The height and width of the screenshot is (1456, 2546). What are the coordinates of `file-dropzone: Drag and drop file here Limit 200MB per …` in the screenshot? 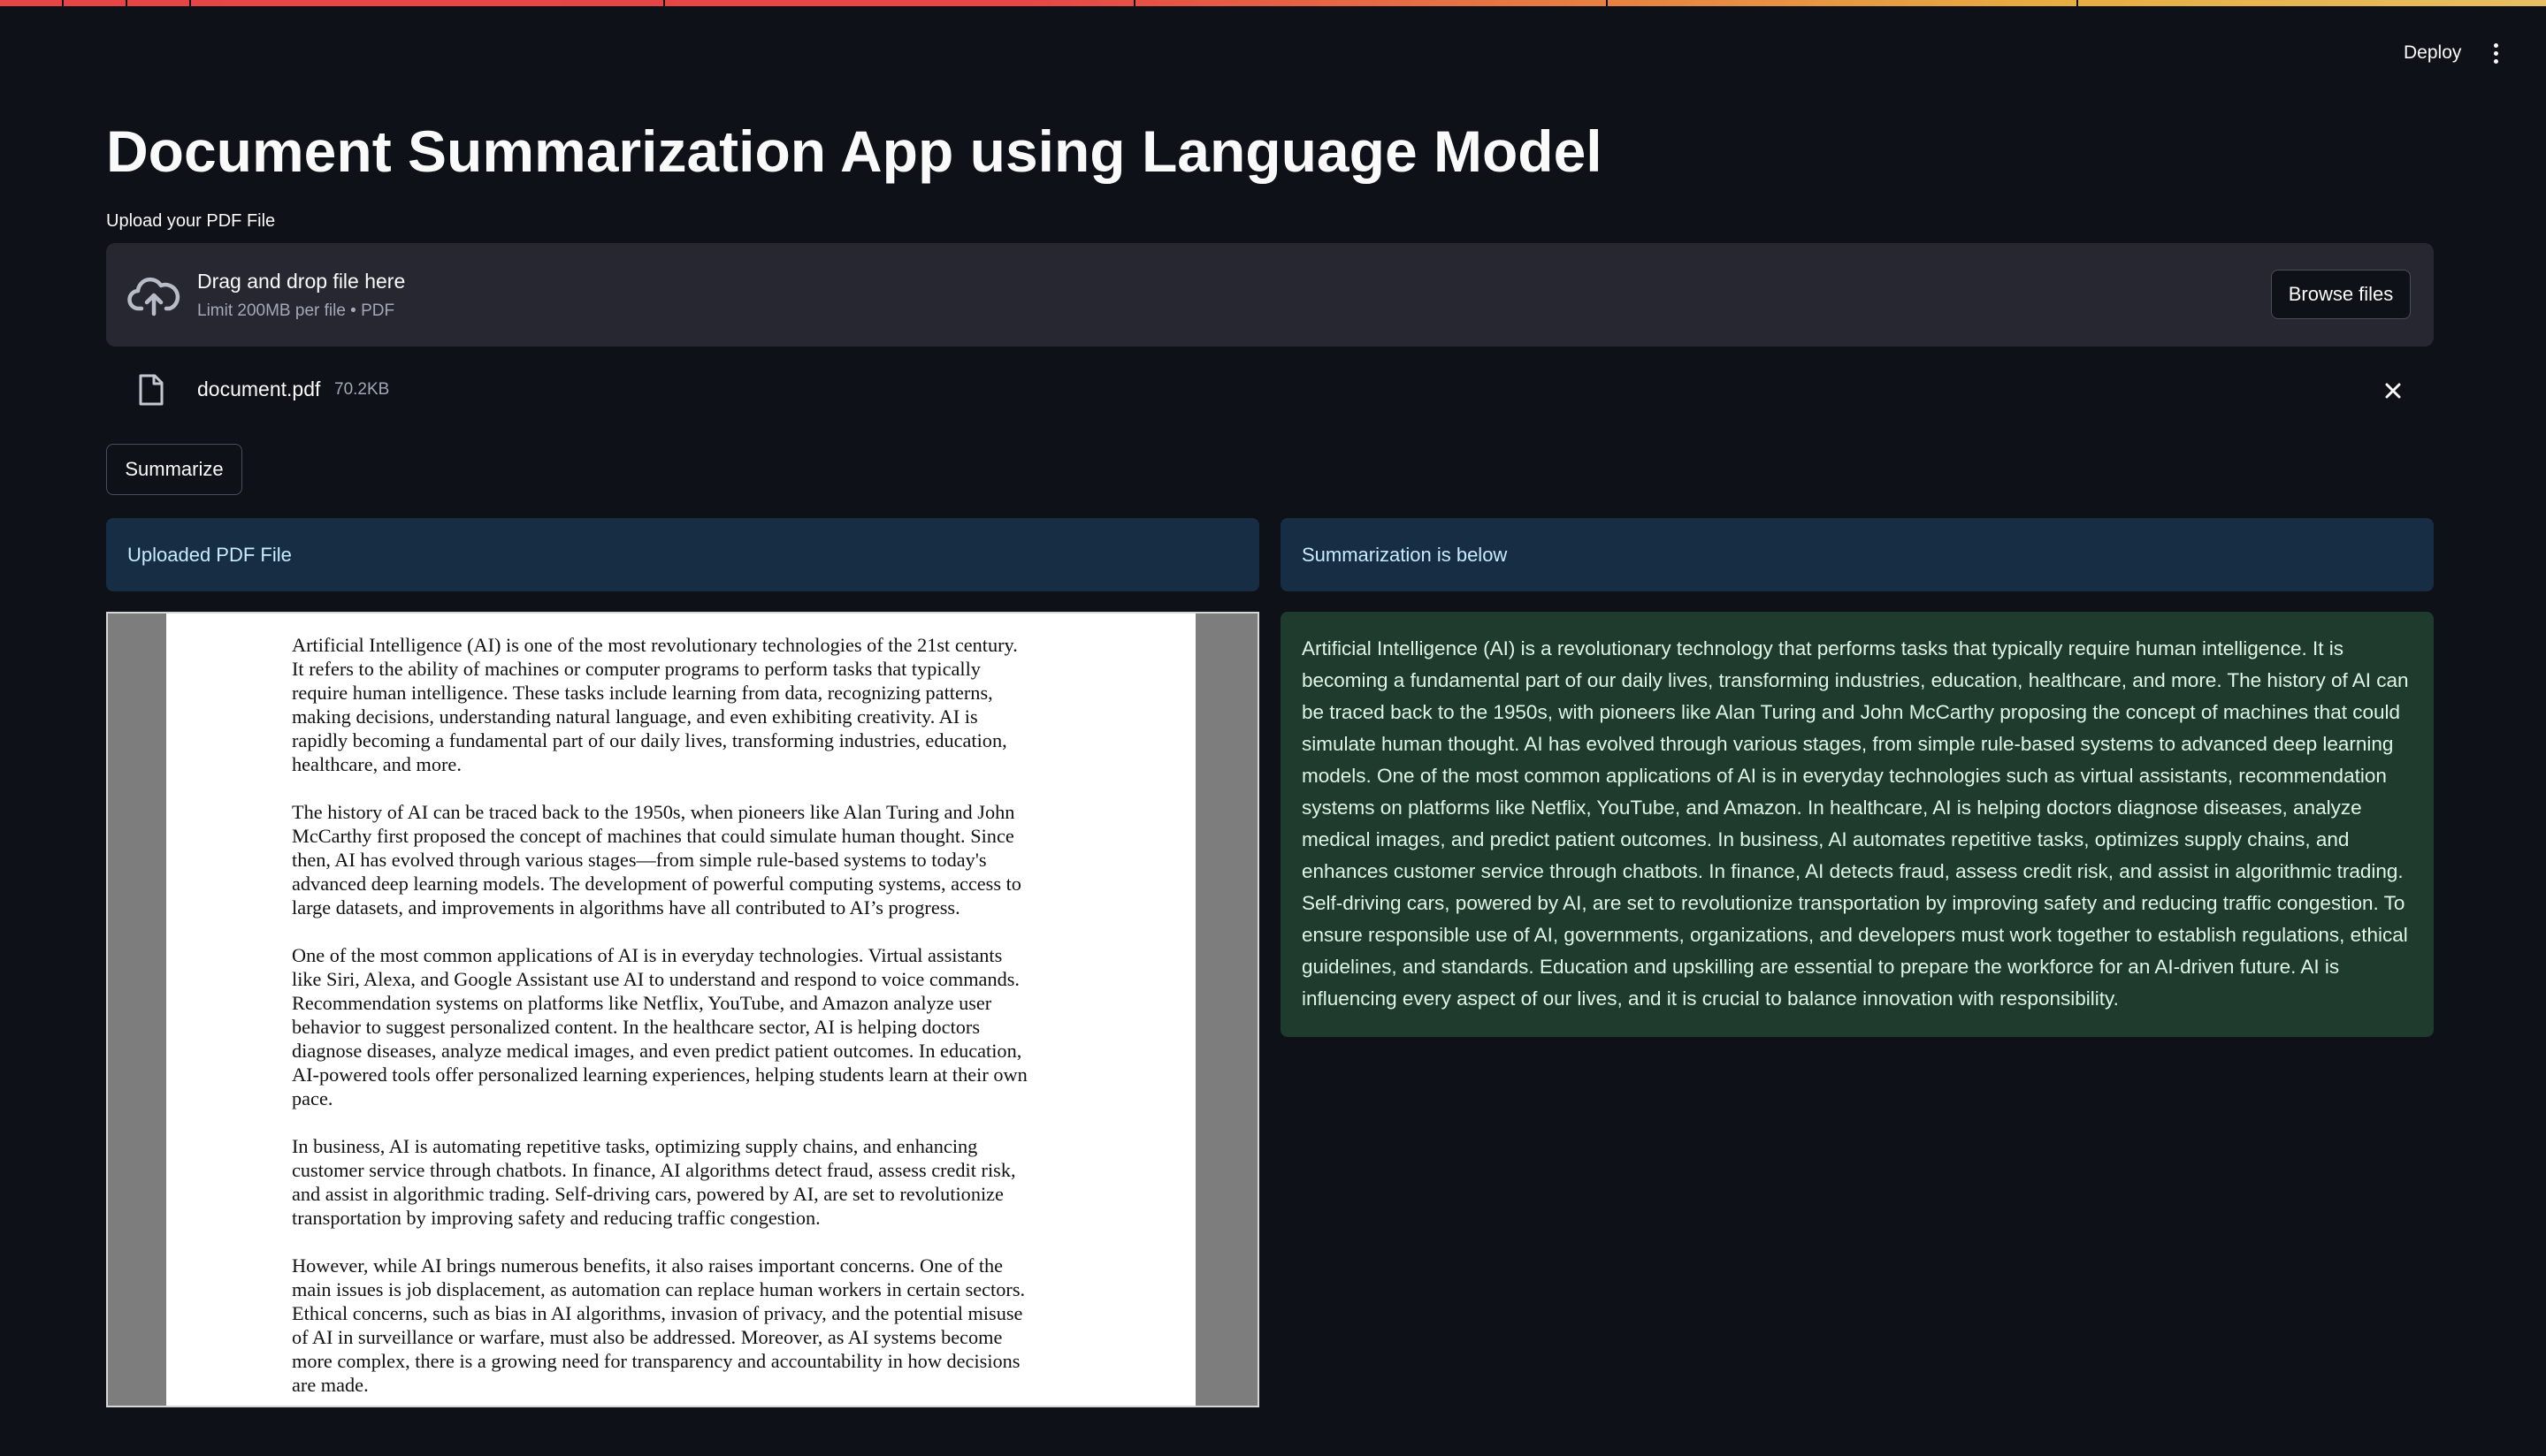 It's located at (1270, 295).